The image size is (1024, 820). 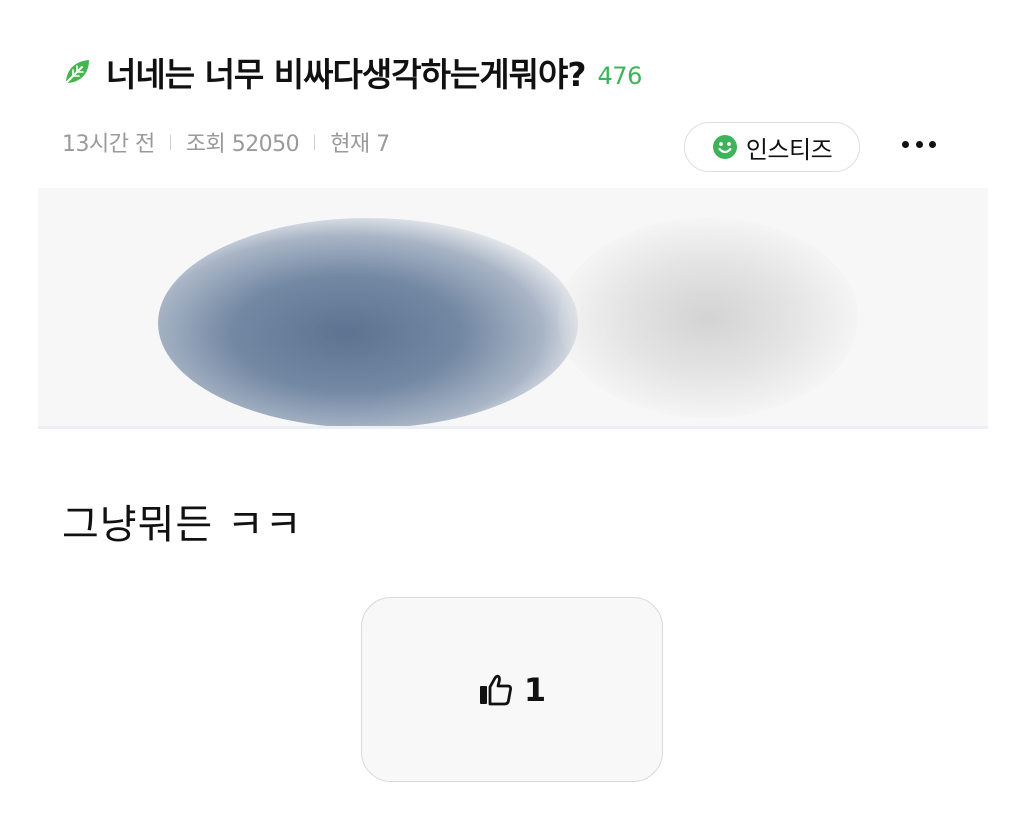 I want to click on post-title: 너네는 너무 비싸다생각하는게뭐야?, so click(x=346, y=74).